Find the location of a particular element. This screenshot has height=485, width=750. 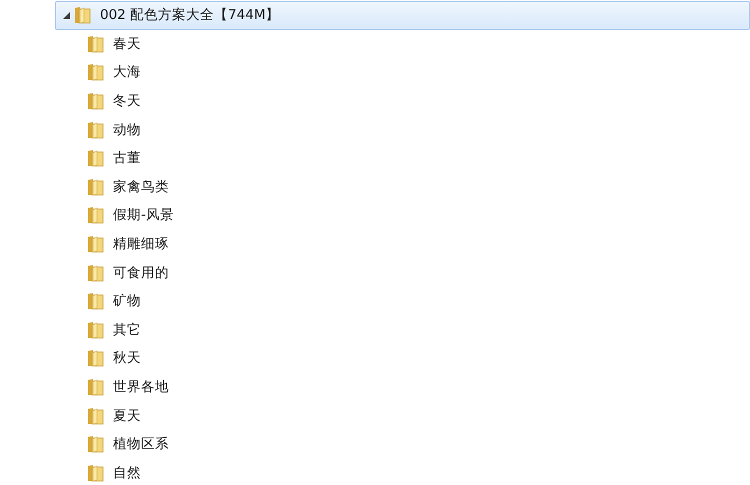

tree-item: 可食用的 is located at coordinates (402, 272).